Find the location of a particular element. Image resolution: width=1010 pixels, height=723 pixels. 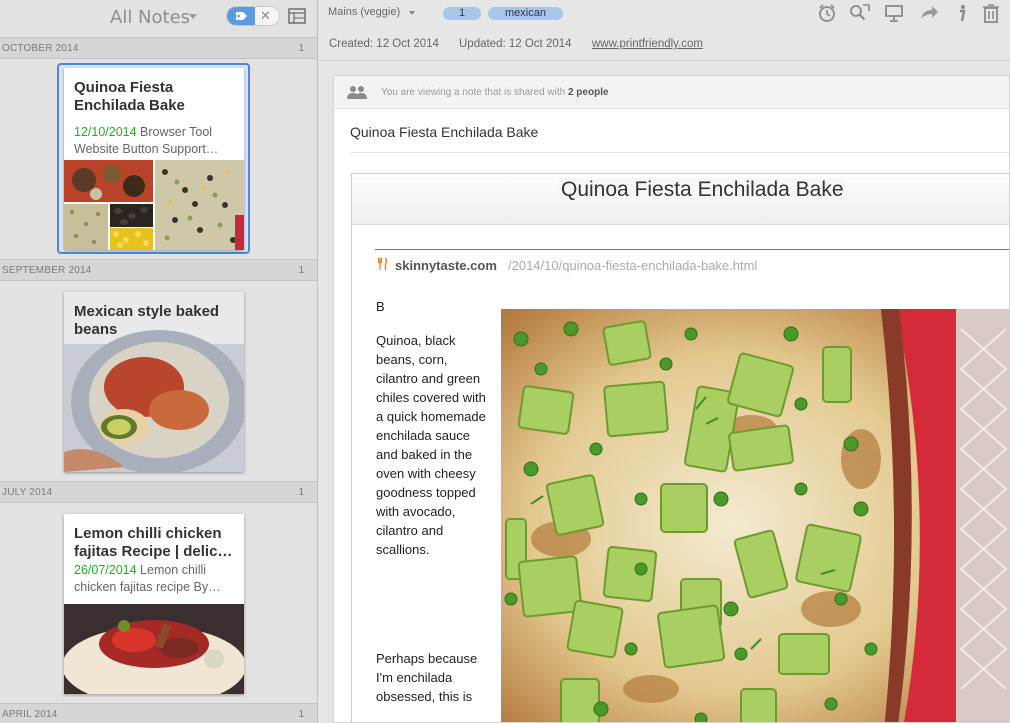

month-label: OCTOBER 2014 is located at coordinates (40, 48).